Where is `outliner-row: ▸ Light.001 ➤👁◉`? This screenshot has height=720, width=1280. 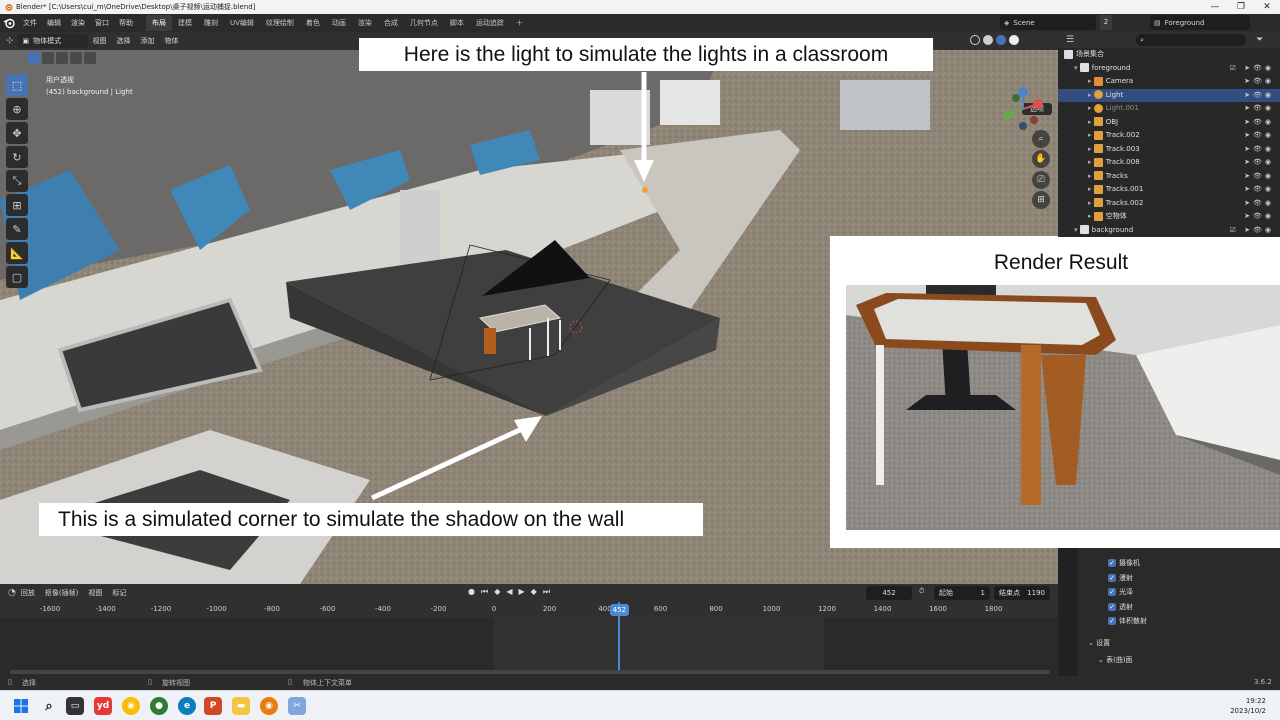 outliner-row: ▸ Light.001 ➤👁◉ is located at coordinates (1169, 109).